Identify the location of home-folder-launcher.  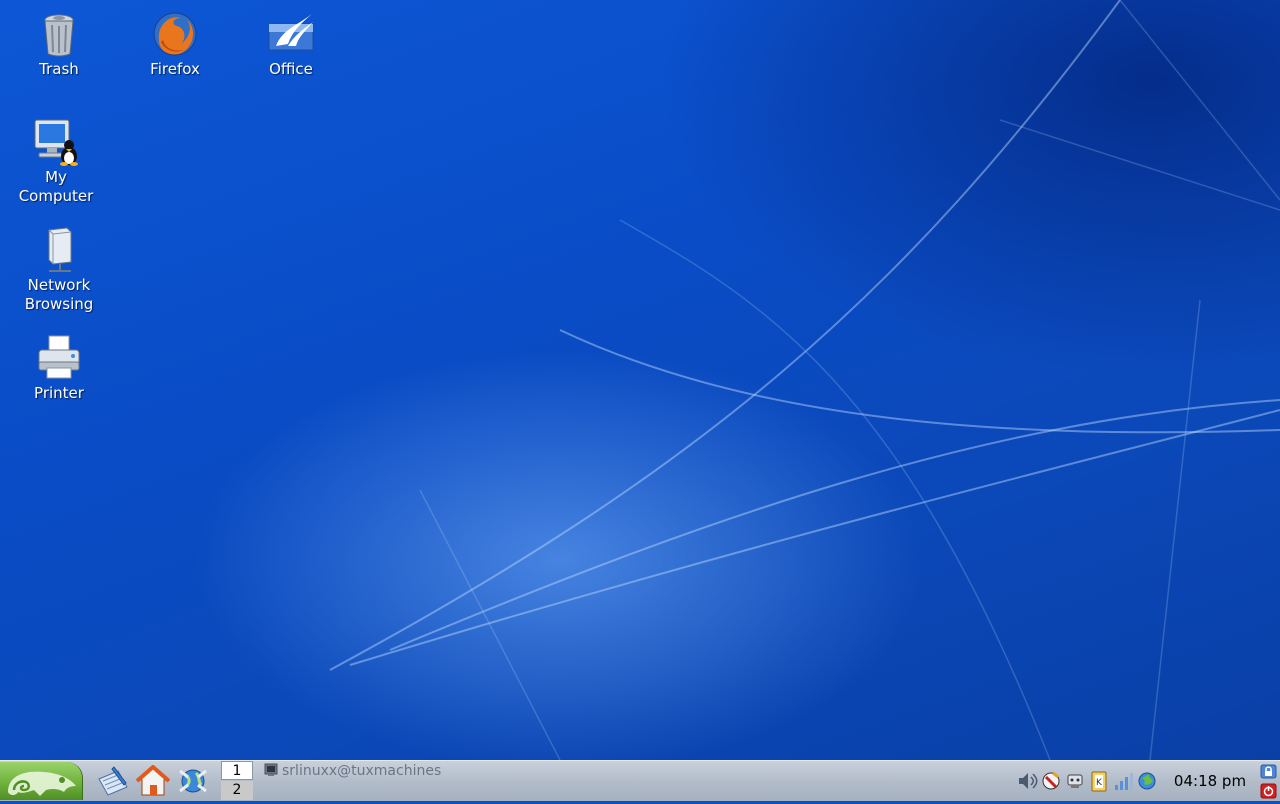
(153, 780).